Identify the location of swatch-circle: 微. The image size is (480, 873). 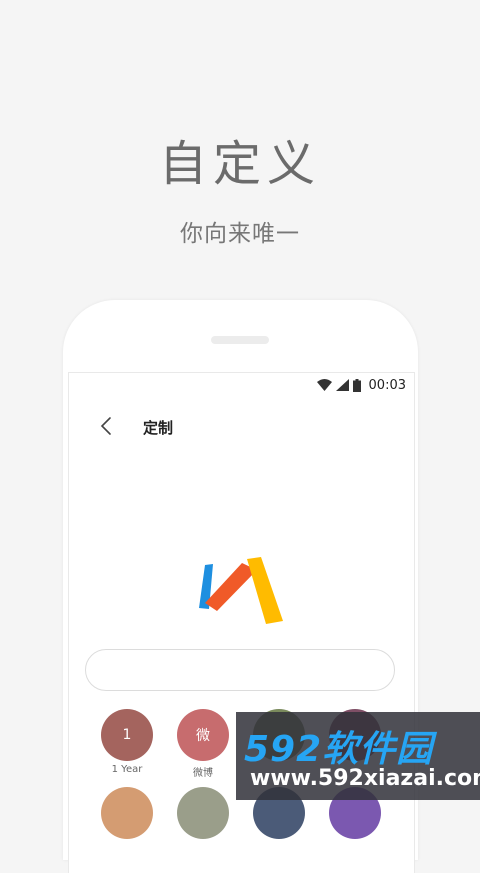
(203, 735).